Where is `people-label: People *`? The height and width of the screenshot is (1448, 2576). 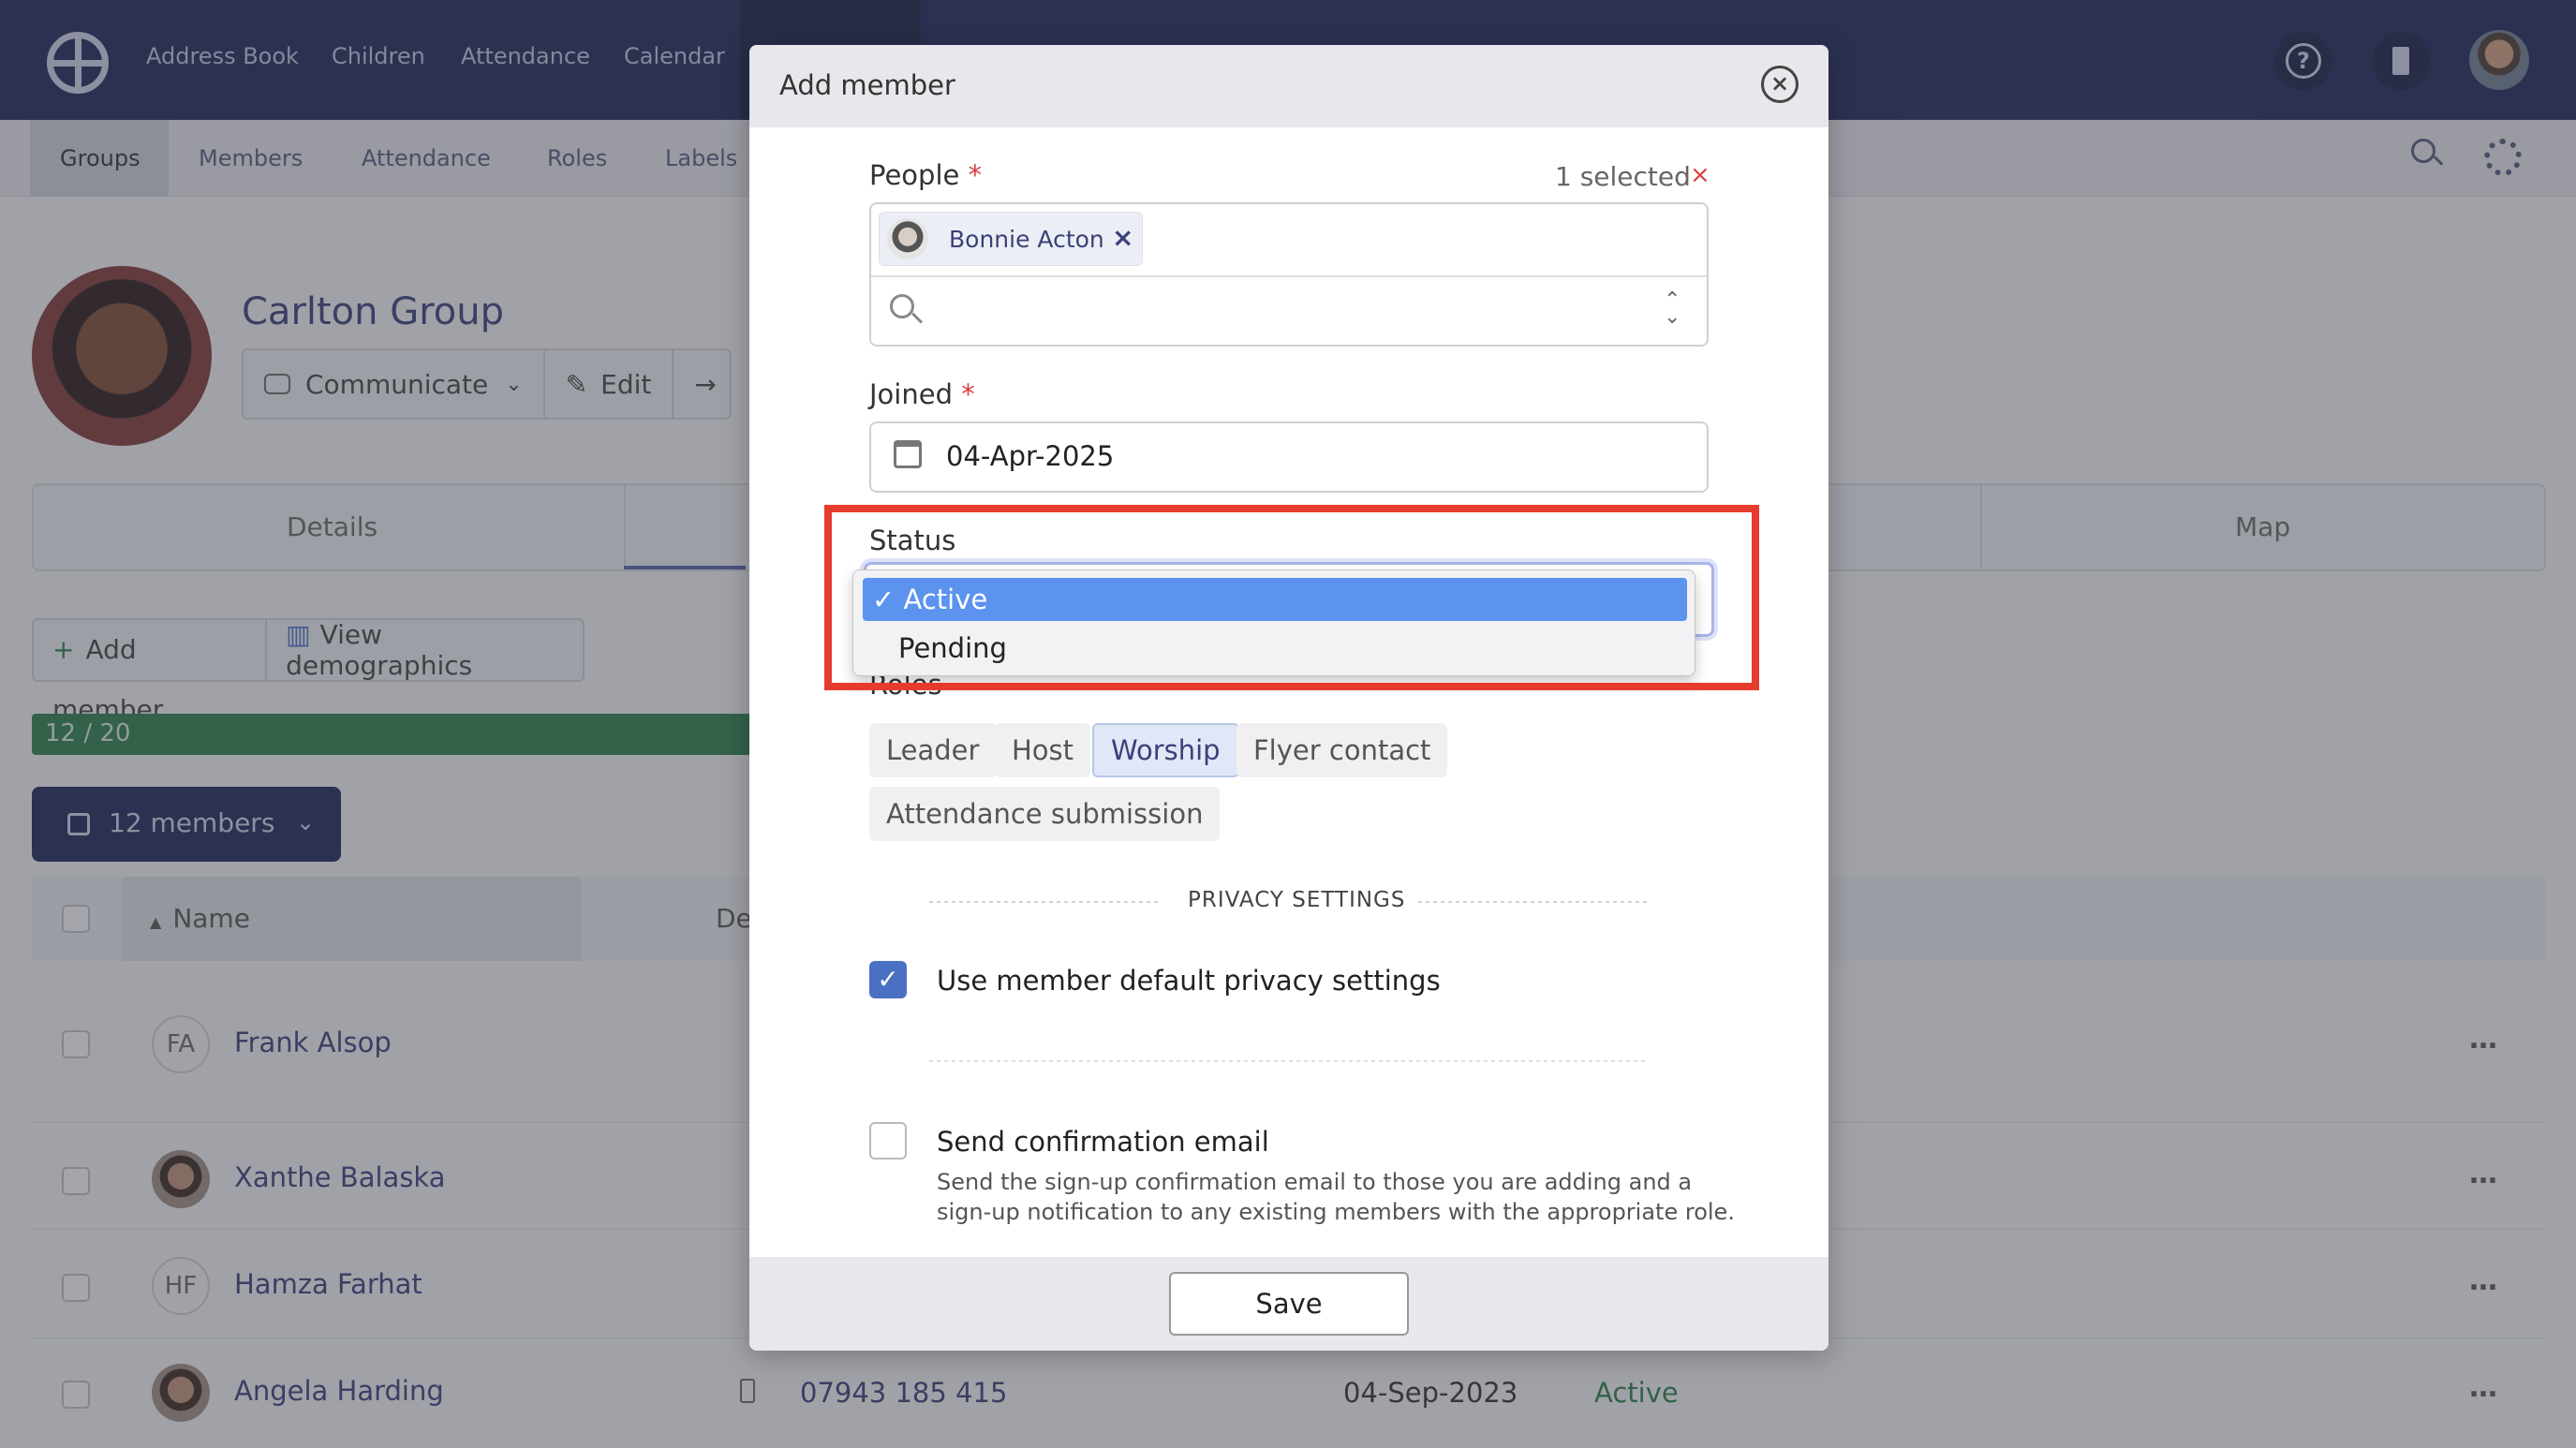 people-label: People * is located at coordinates (925, 175).